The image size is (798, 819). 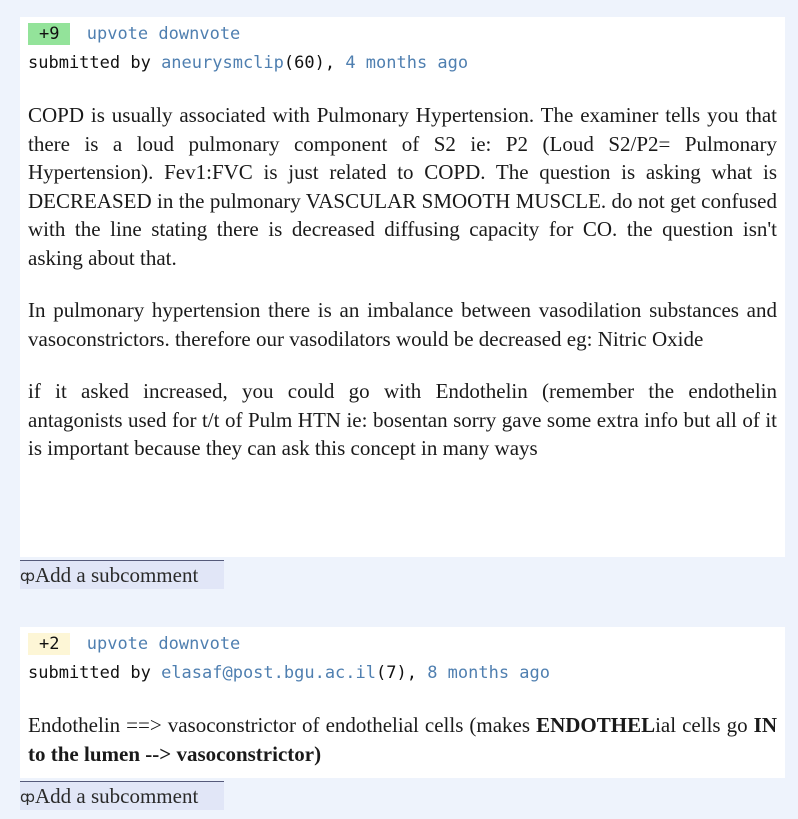 I want to click on vote-row: +9 upvote downvote, so click(x=134, y=34).